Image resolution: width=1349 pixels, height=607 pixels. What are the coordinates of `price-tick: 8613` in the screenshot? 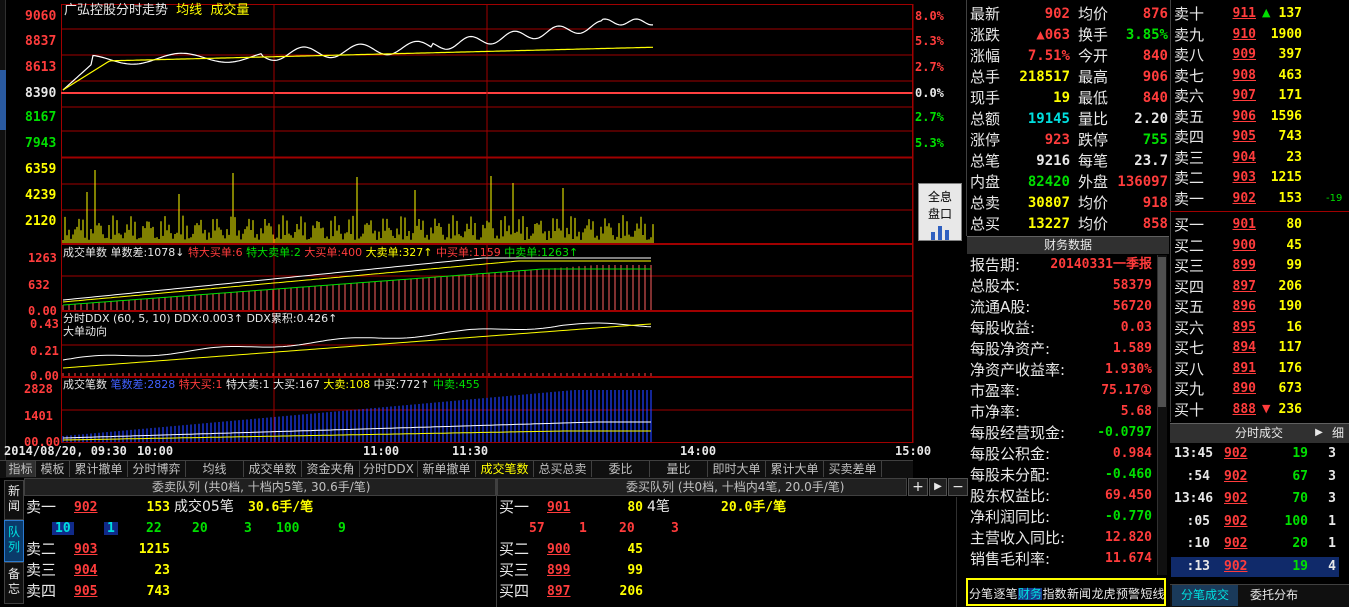 It's located at (41, 67).